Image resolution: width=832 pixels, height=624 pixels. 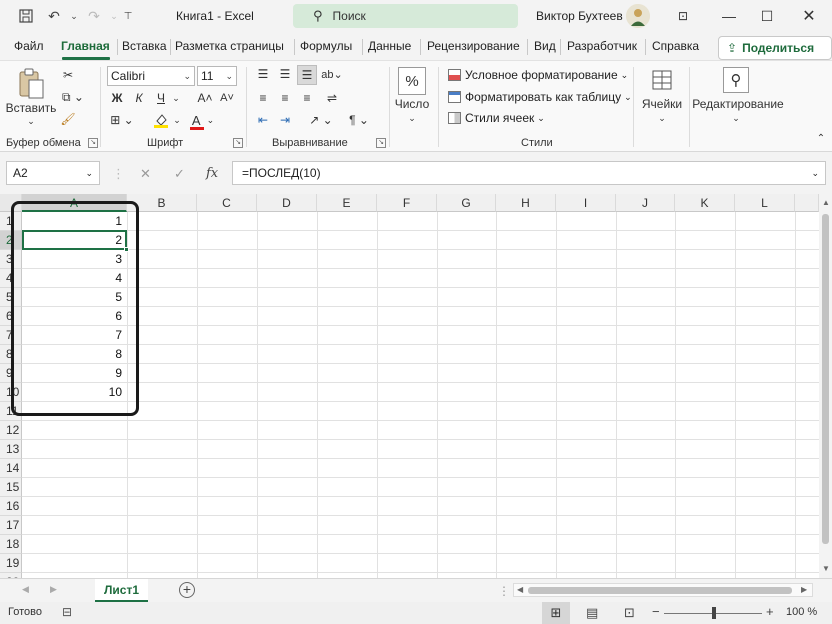 What do you see at coordinates (347, 203) in the screenshot?
I see `column-header-e: E` at bounding box center [347, 203].